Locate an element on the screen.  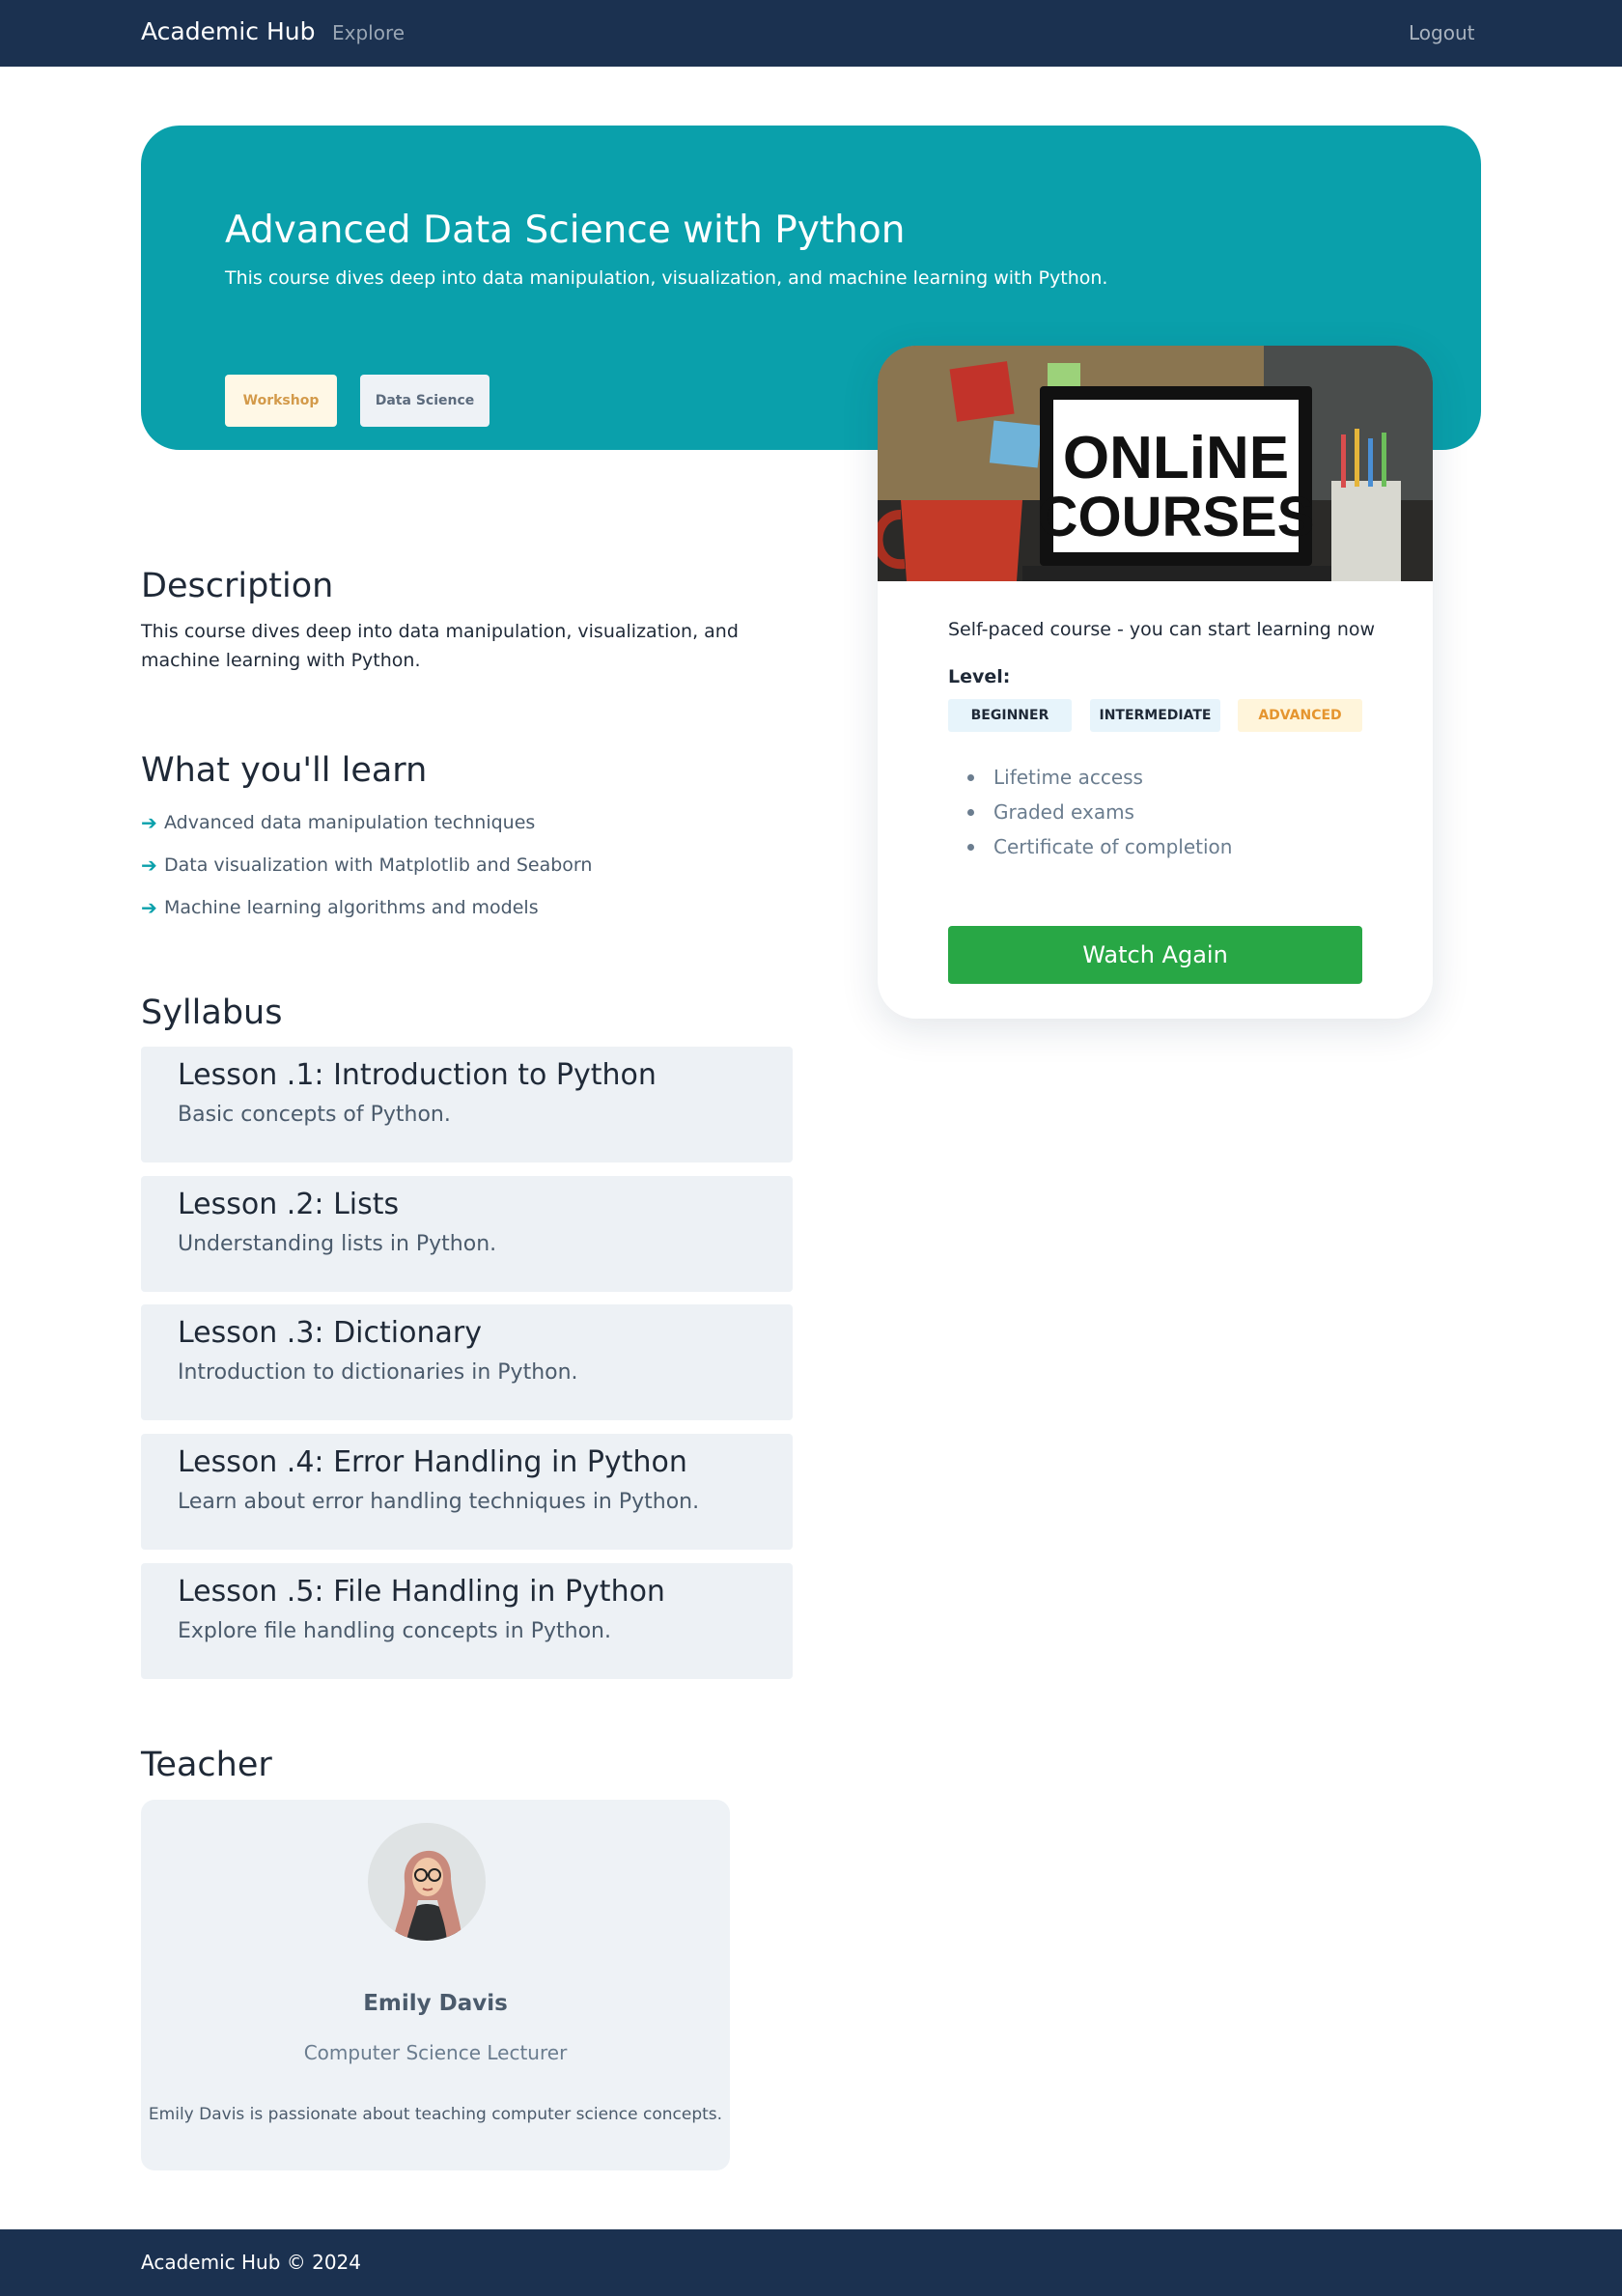
learn-item-text: Advanced data manipulation techniques is located at coordinates (350, 823).